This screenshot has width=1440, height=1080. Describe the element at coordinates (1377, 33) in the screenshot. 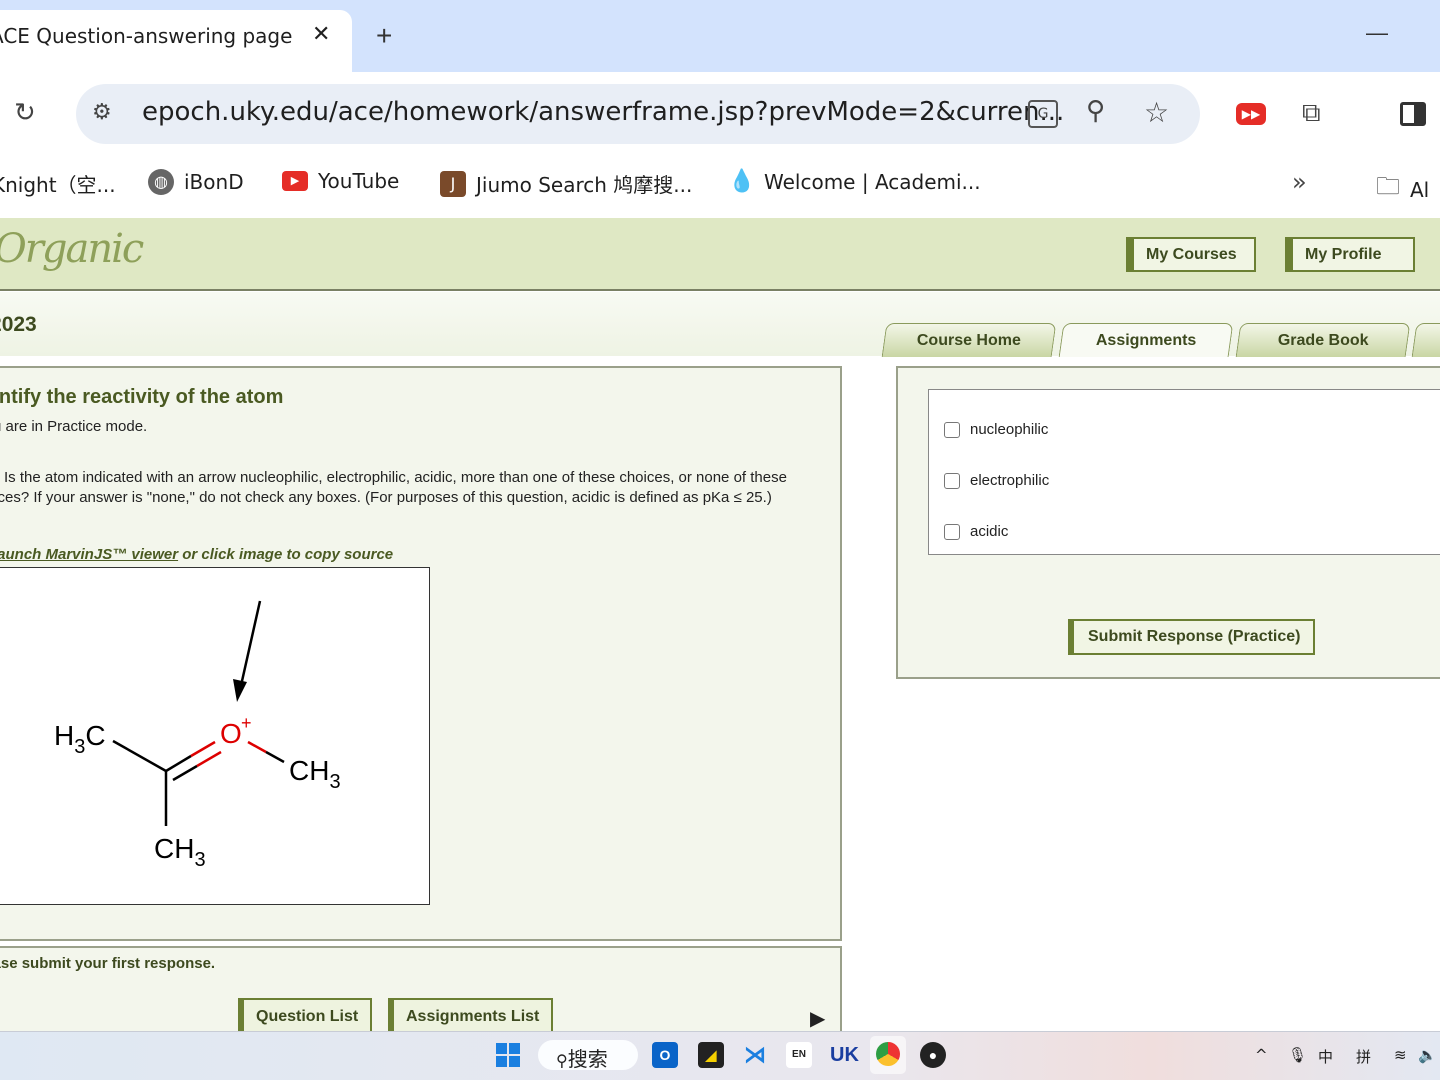

I see `minimize-button: —` at that location.